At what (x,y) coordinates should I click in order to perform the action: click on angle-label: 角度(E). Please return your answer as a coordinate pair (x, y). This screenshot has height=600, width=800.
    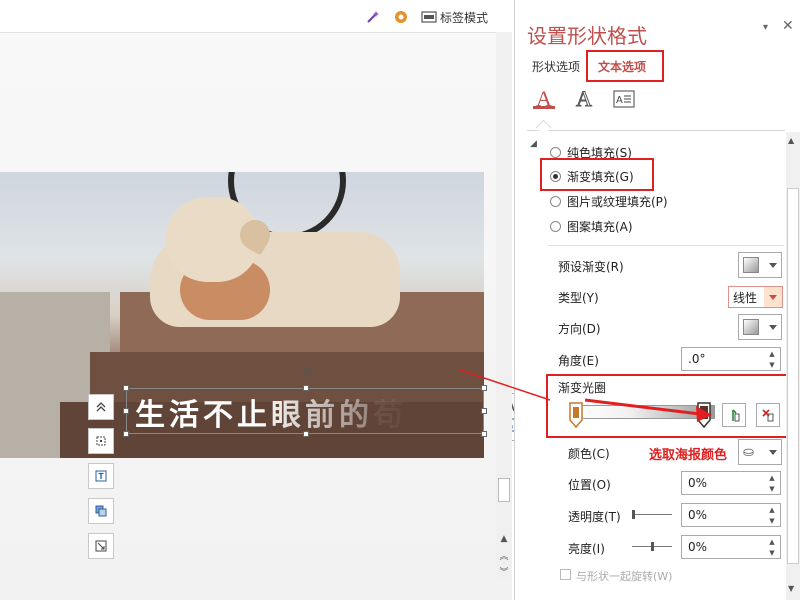
    Looking at the image, I should click on (578, 361).